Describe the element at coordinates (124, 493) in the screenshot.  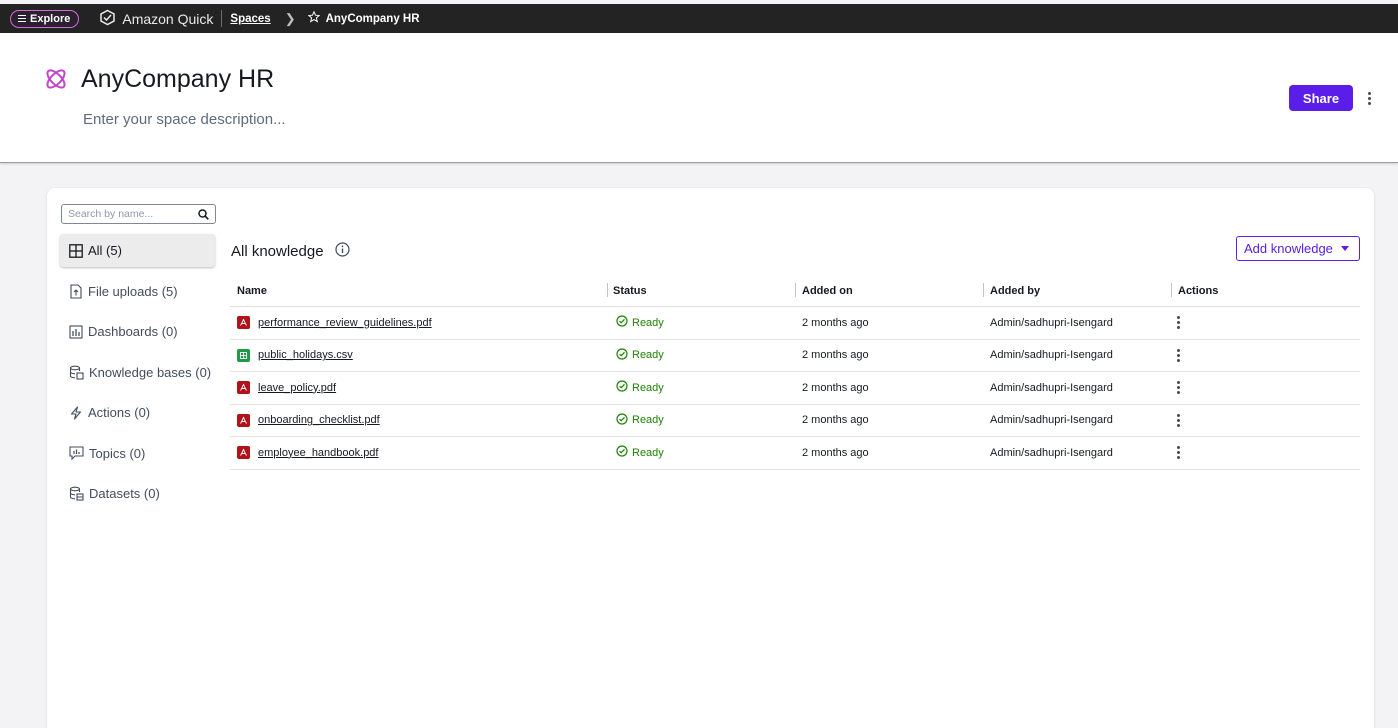
I see `sidebar-item-label: Datasets (0)` at that location.